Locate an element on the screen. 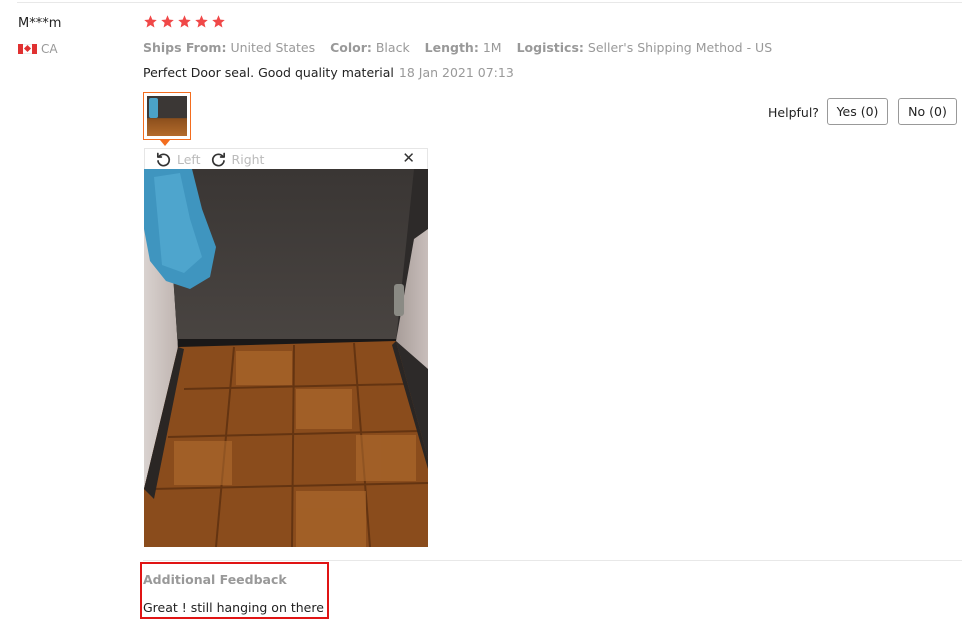  attribute-logistics: Logistics: Seller's Shipping Method - US is located at coordinates (644, 47).